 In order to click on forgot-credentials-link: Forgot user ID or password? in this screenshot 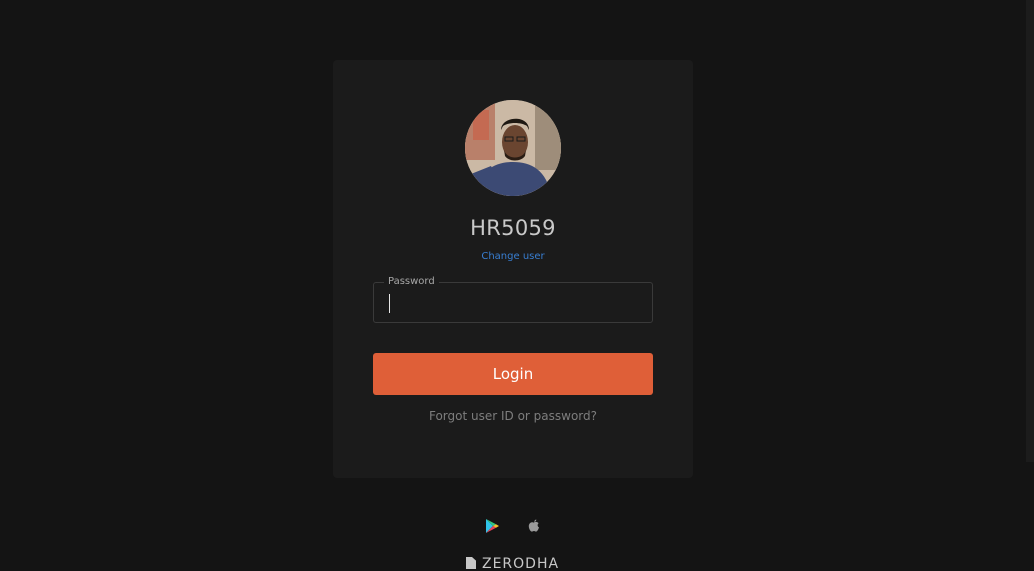, I will do `click(513, 416)`.